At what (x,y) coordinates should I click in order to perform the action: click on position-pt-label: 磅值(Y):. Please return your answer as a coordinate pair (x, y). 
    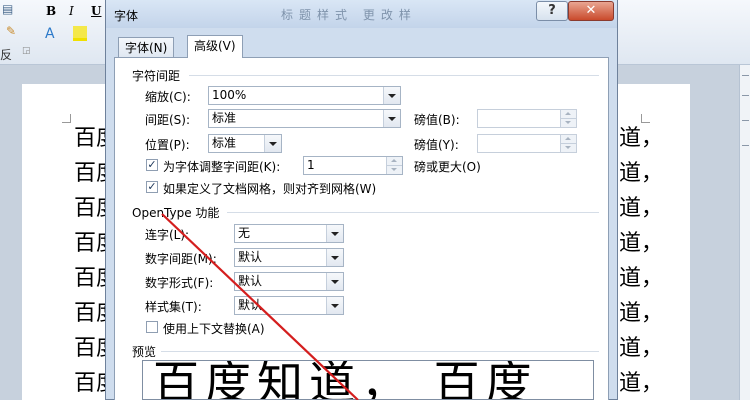
    Looking at the image, I should click on (436, 145).